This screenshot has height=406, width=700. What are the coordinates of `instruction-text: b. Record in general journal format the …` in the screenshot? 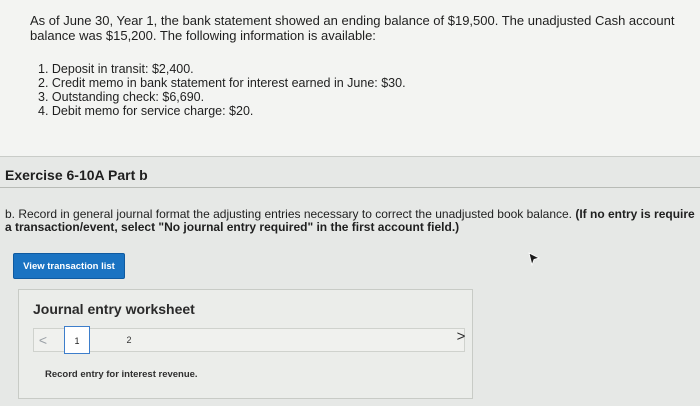 It's located at (350, 221).